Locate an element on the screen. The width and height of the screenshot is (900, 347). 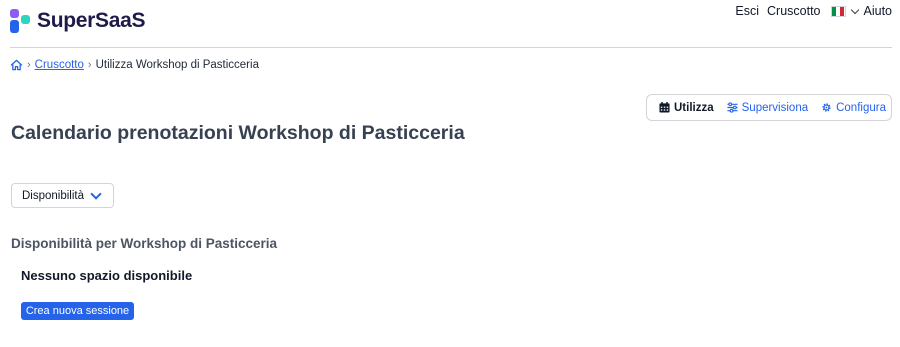
mode-use-tab: Utilizza is located at coordinates (686, 108).